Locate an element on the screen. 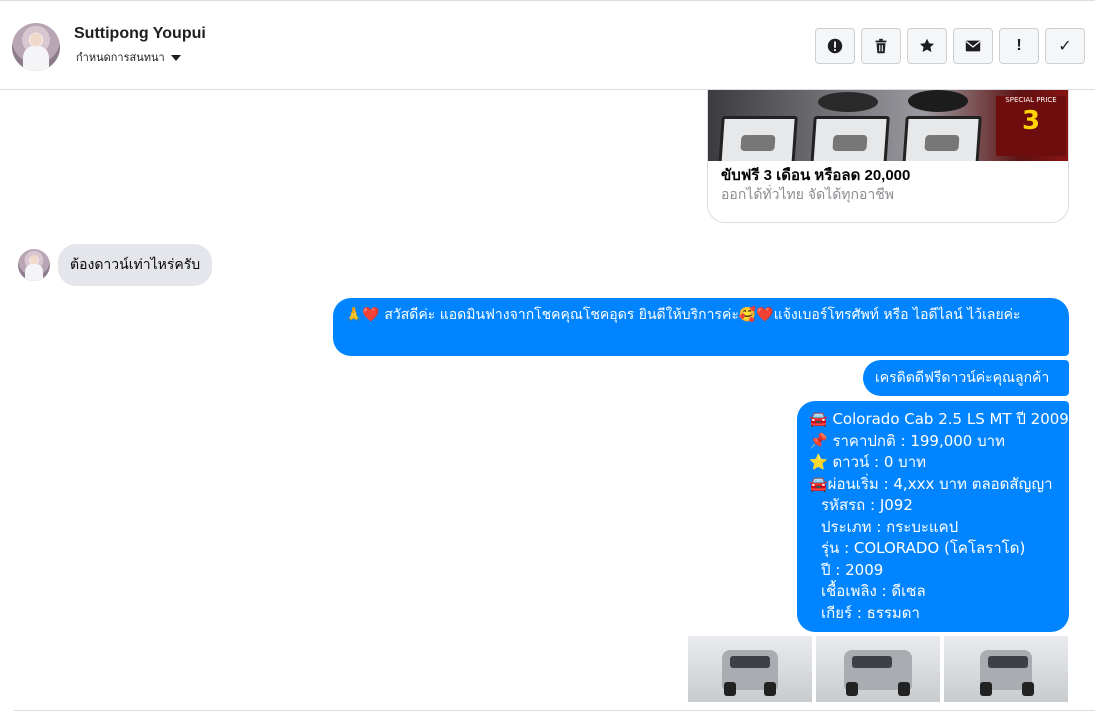 Image resolution: width=1095 pixels, height=714 pixels. caret-down-icon is located at coordinates (175, 58).